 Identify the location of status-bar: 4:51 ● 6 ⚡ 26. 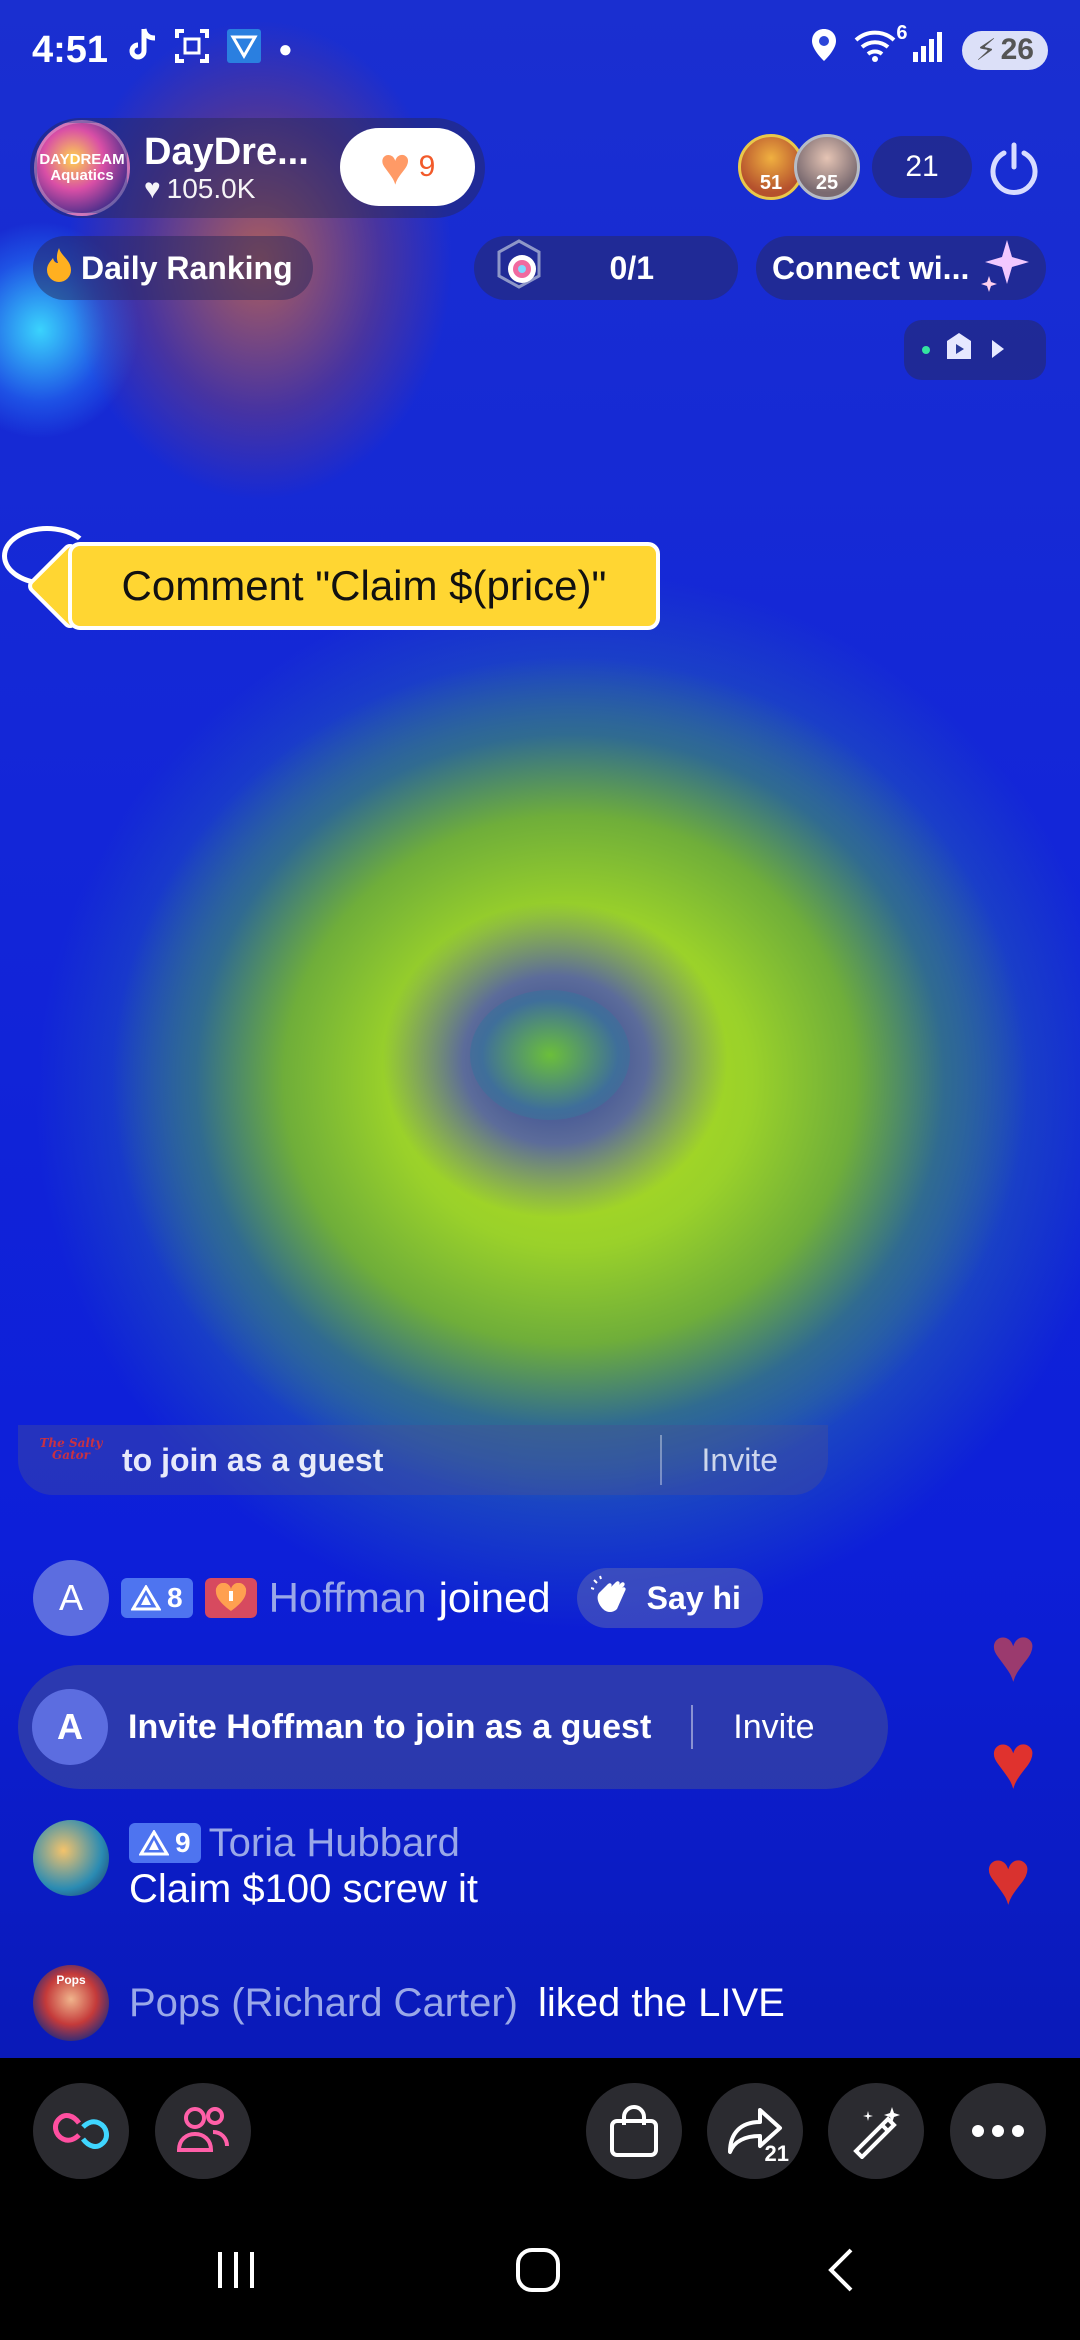
(540, 50).